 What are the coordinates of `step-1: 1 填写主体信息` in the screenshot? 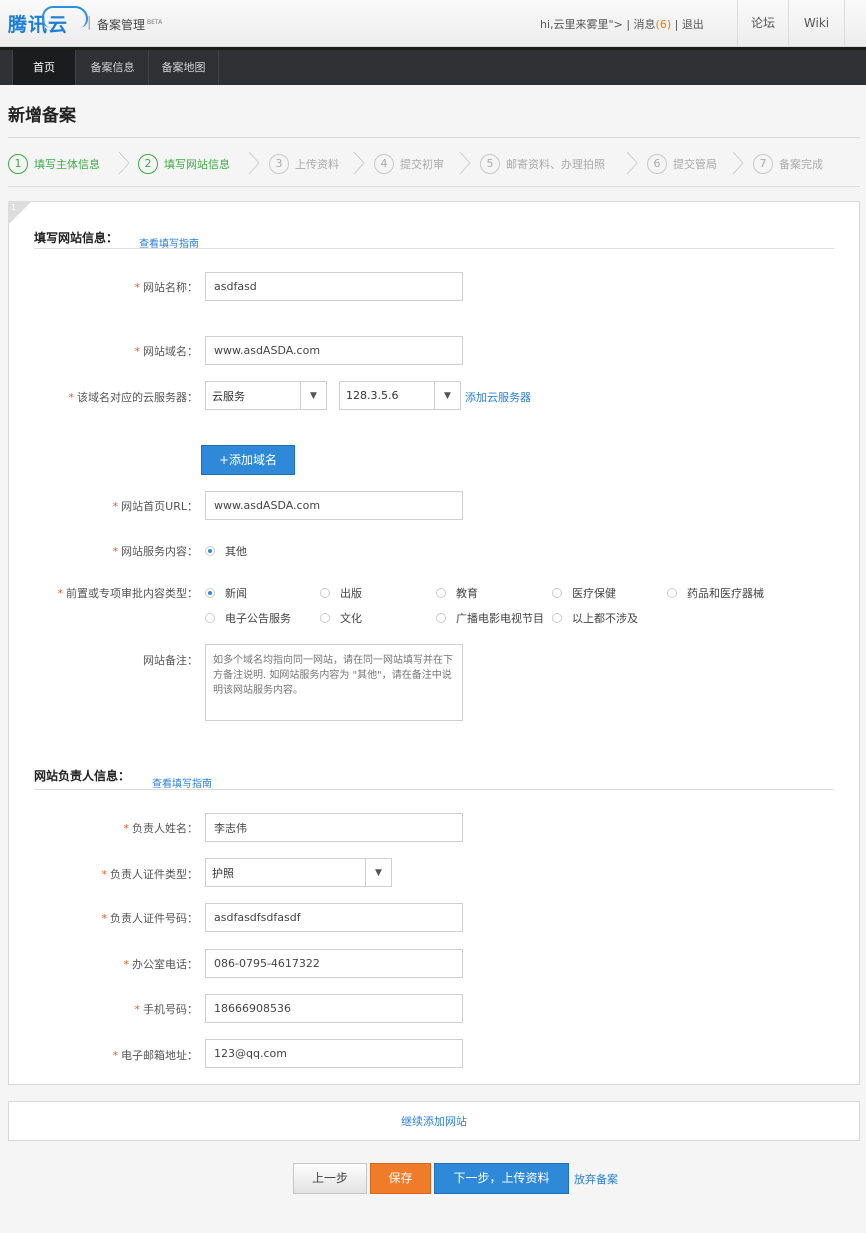 It's located at (54, 164).